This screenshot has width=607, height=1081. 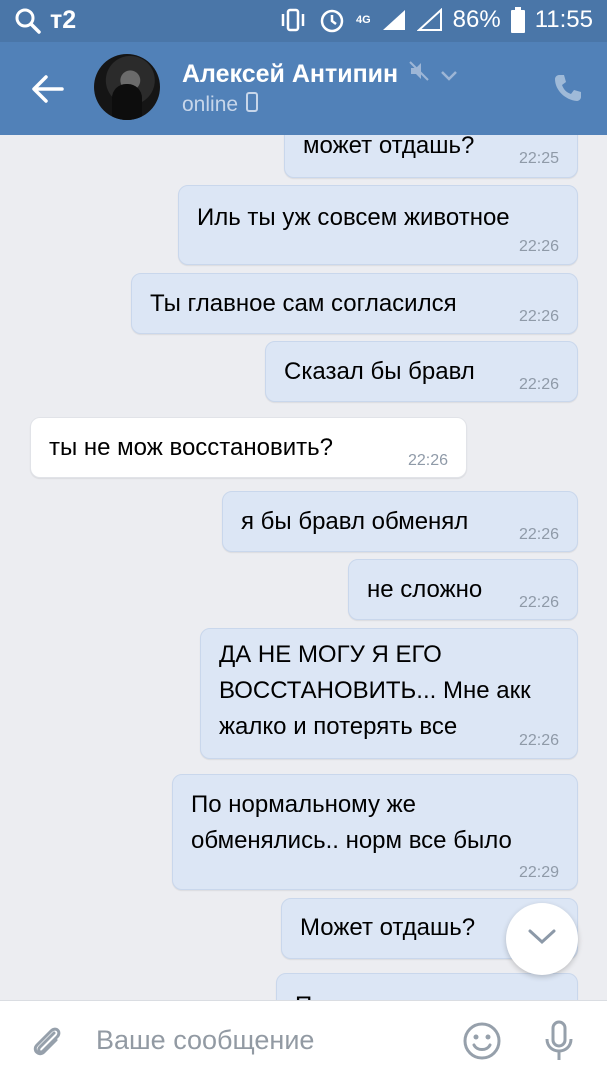 I want to click on message-bubble: ты не мож восстановить? 22:26, so click(x=248, y=447).